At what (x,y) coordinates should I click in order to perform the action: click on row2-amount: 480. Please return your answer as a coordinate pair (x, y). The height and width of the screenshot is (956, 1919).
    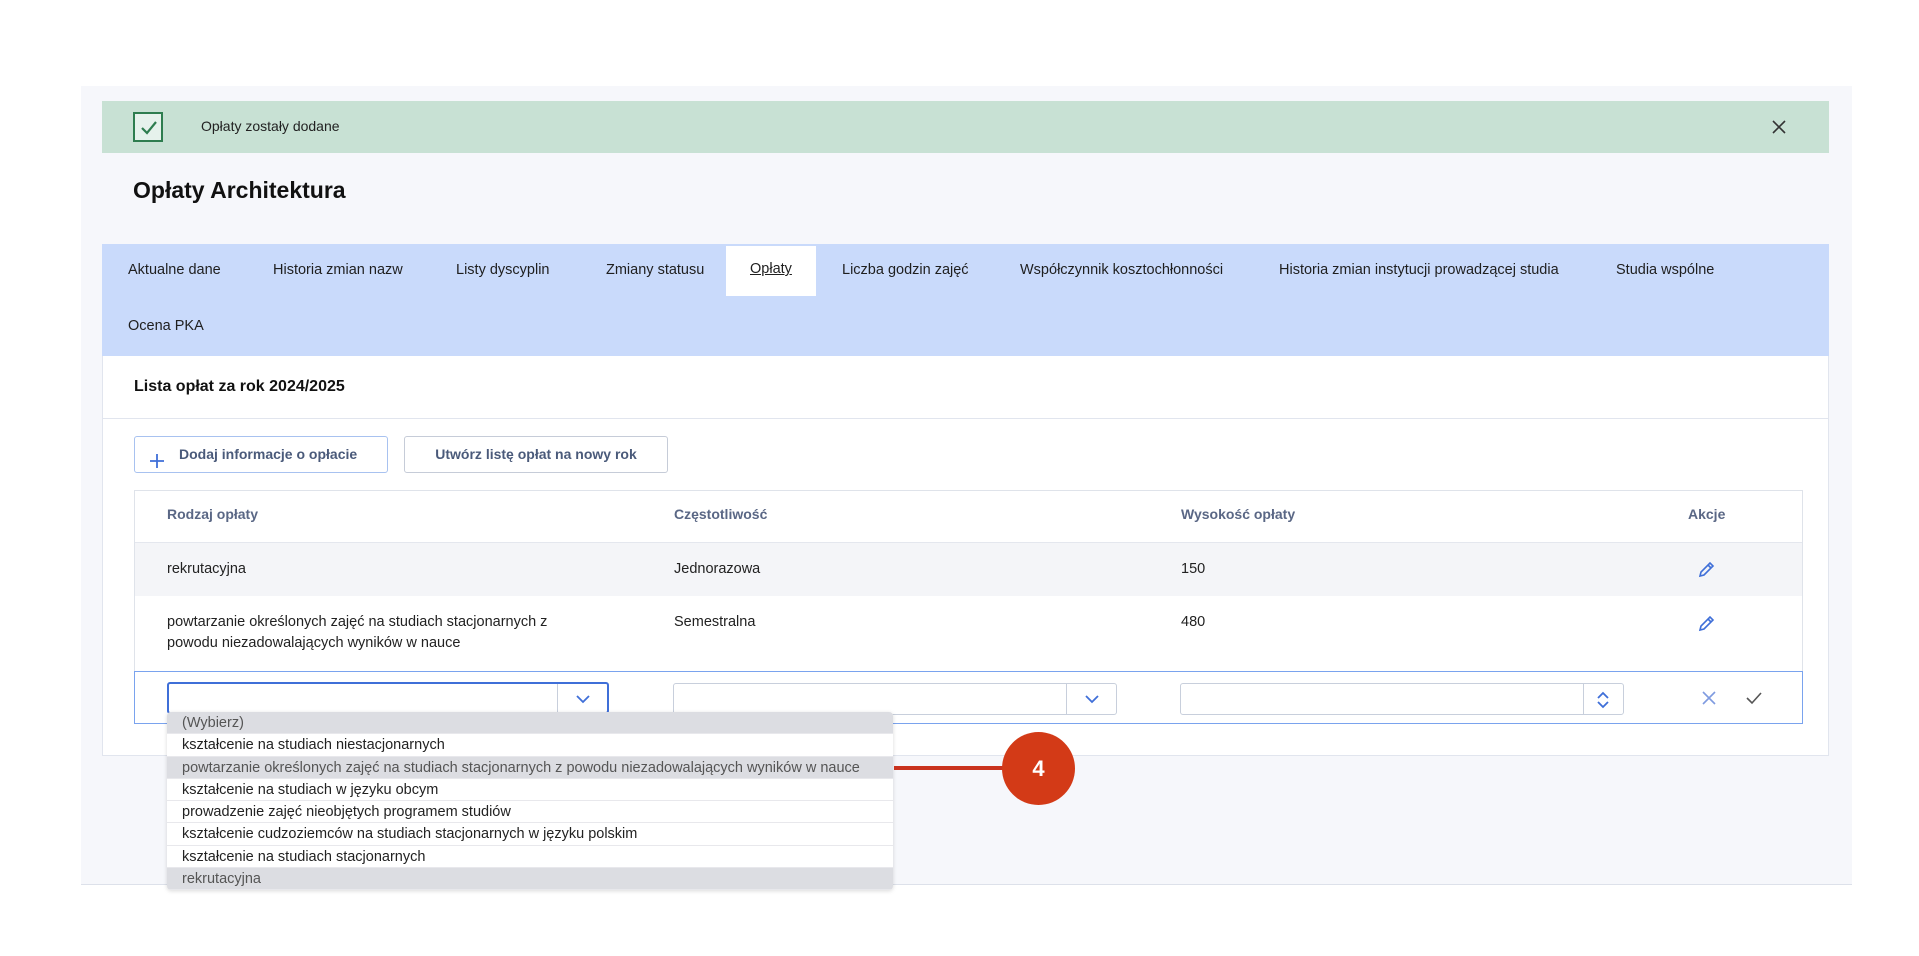
    Looking at the image, I should click on (1193, 622).